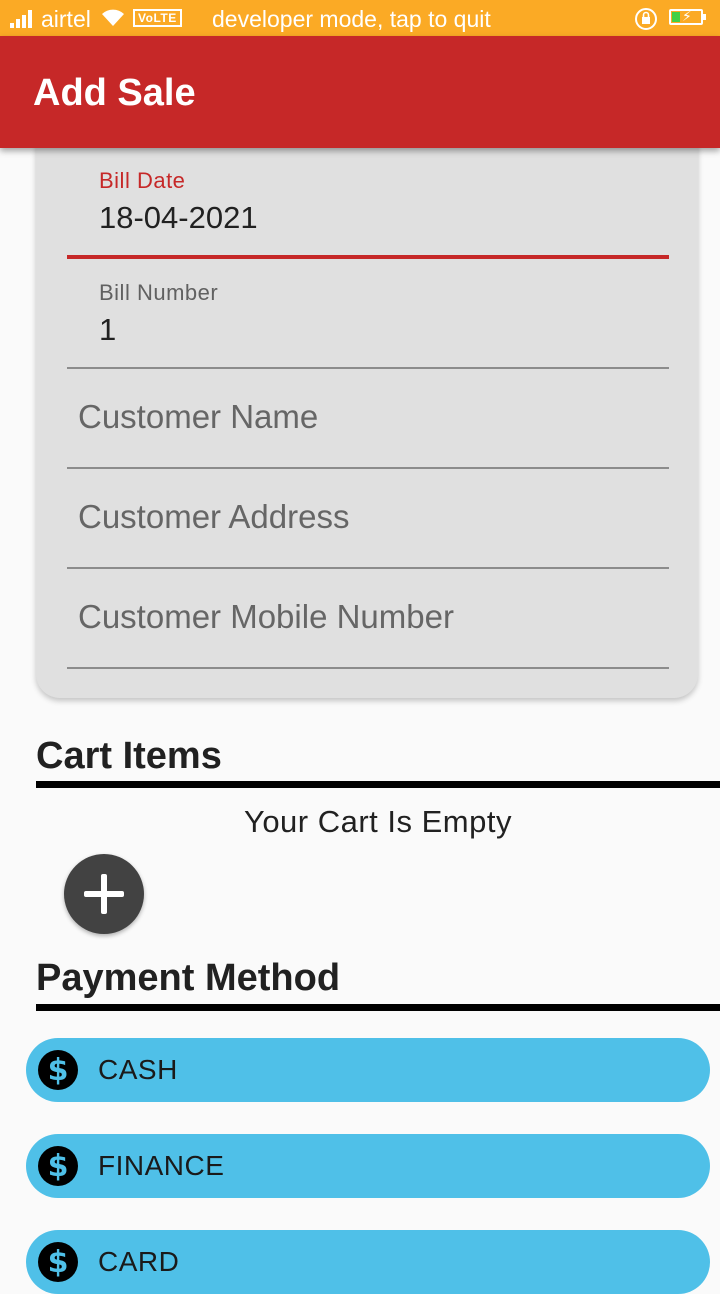  What do you see at coordinates (138, 1069) in the screenshot?
I see `payment-option-label: CASH` at bounding box center [138, 1069].